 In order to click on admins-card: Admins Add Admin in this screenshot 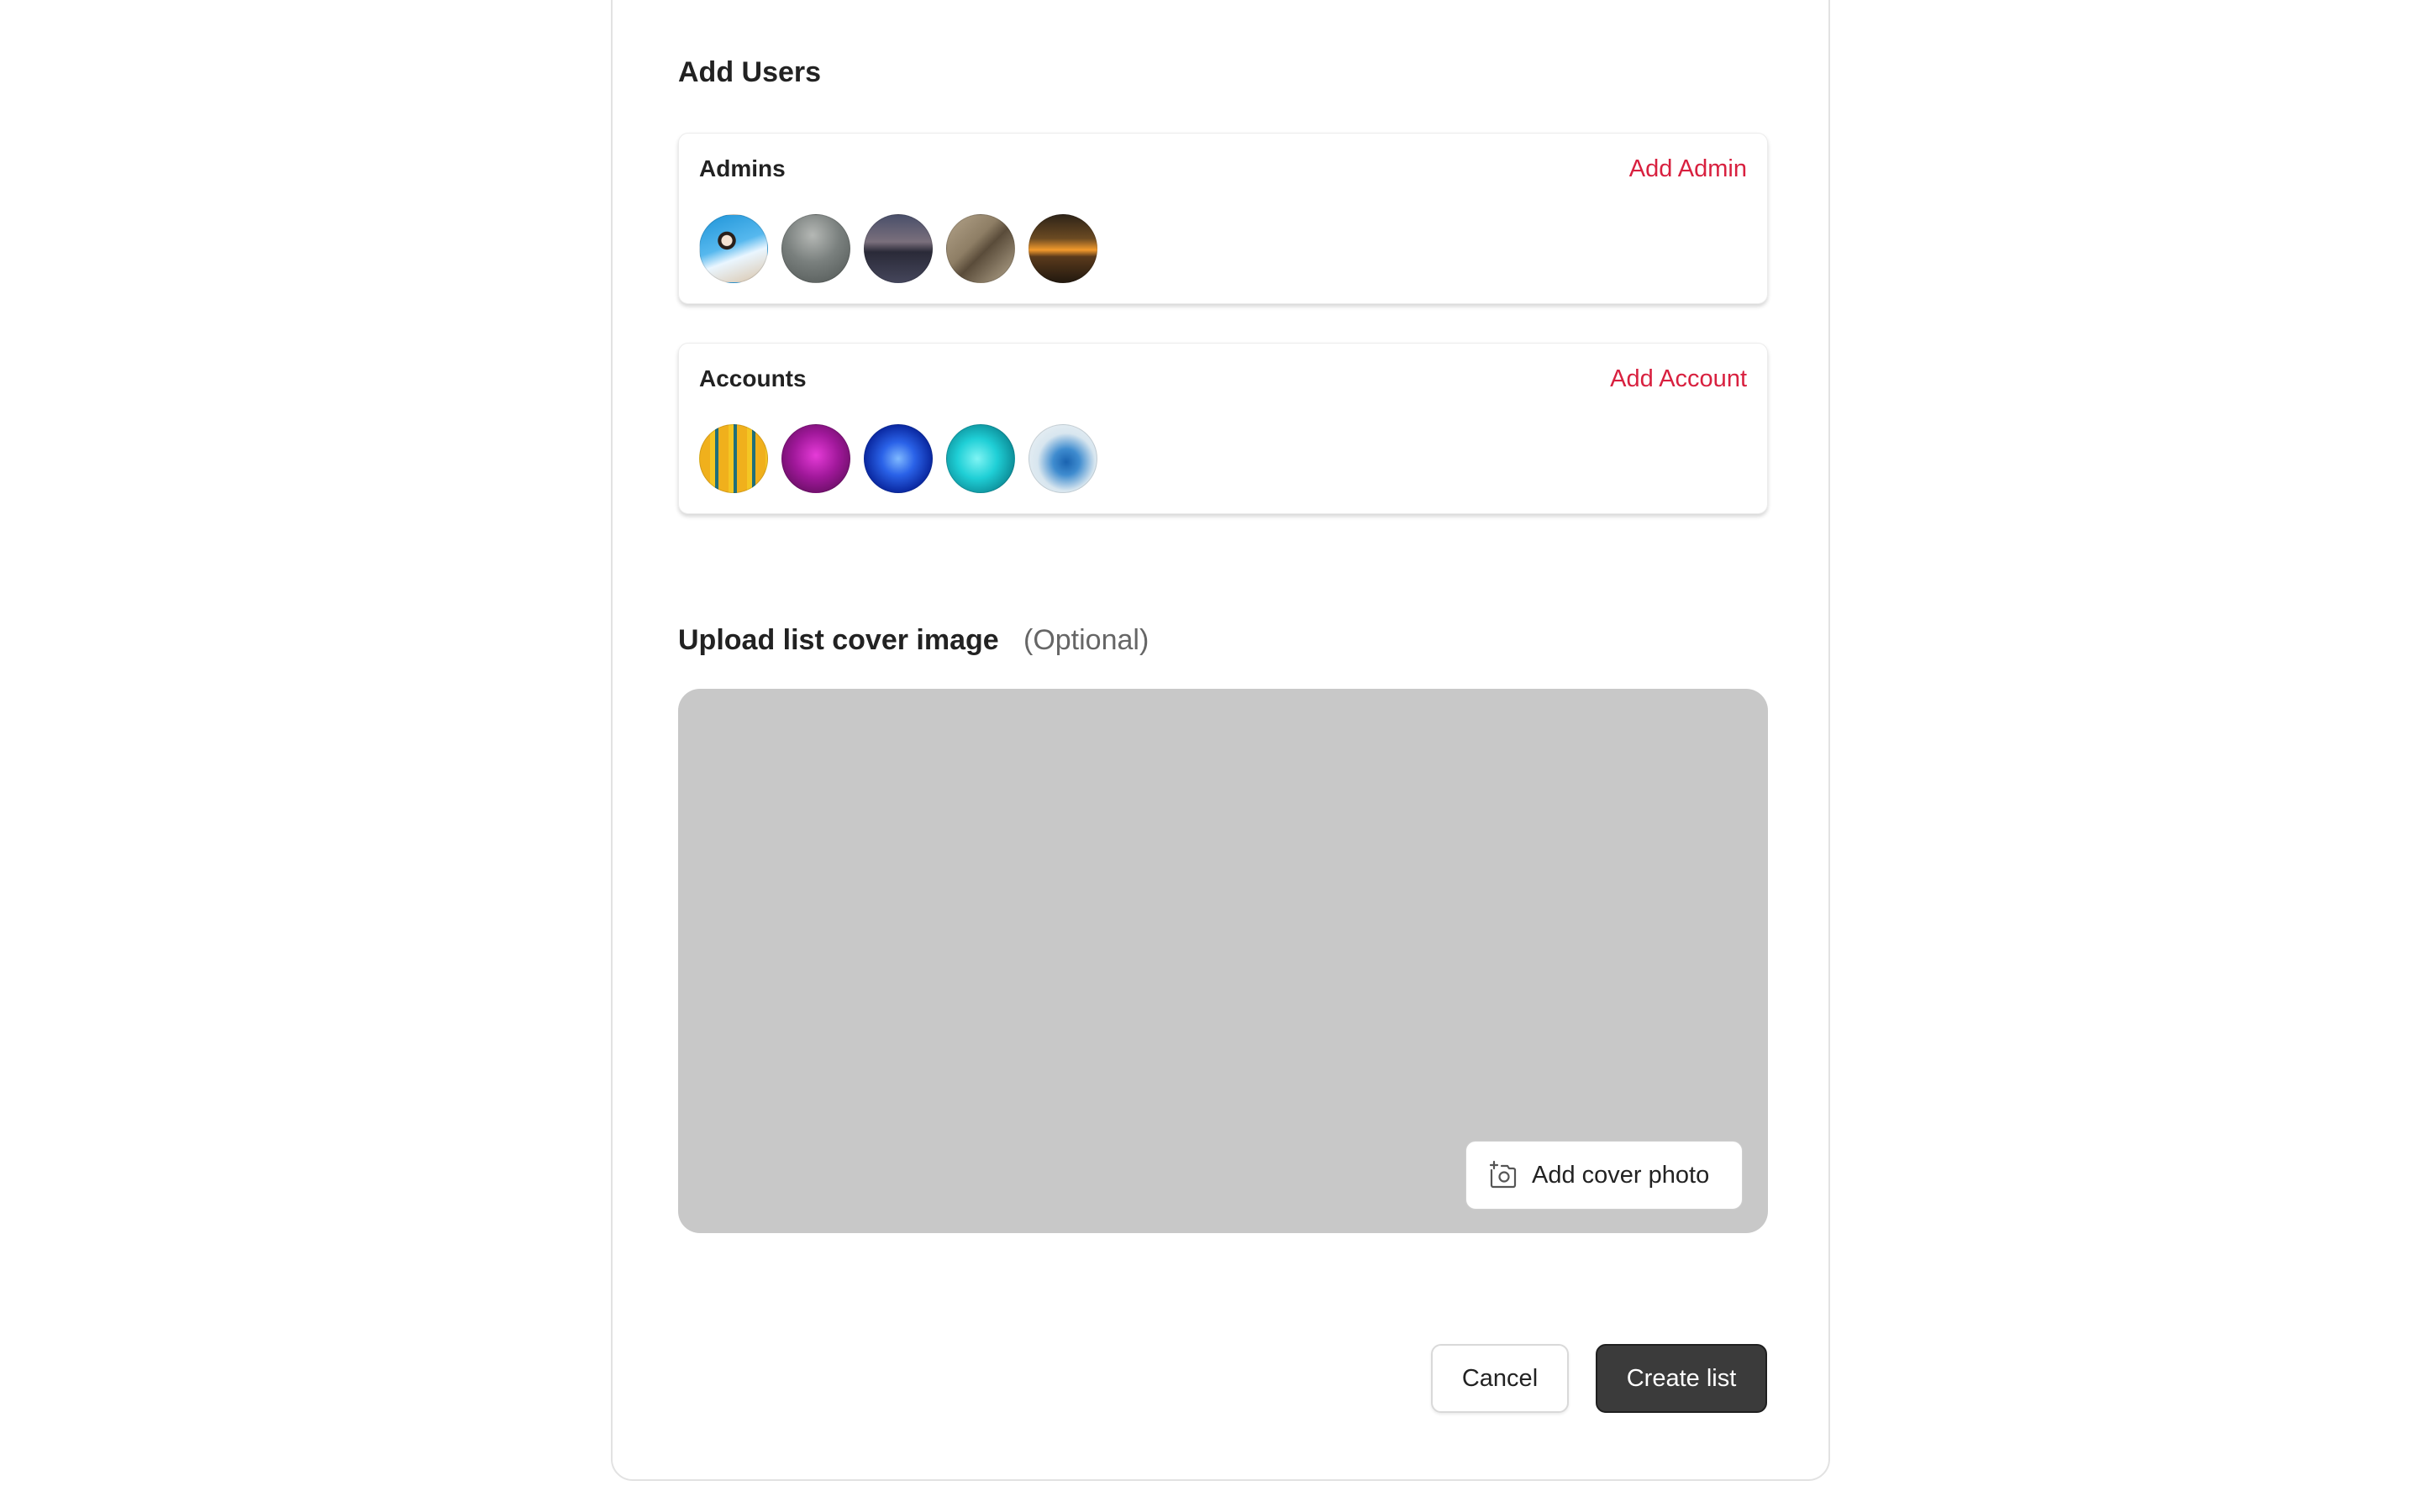, I will do `click(1223, 218)`.